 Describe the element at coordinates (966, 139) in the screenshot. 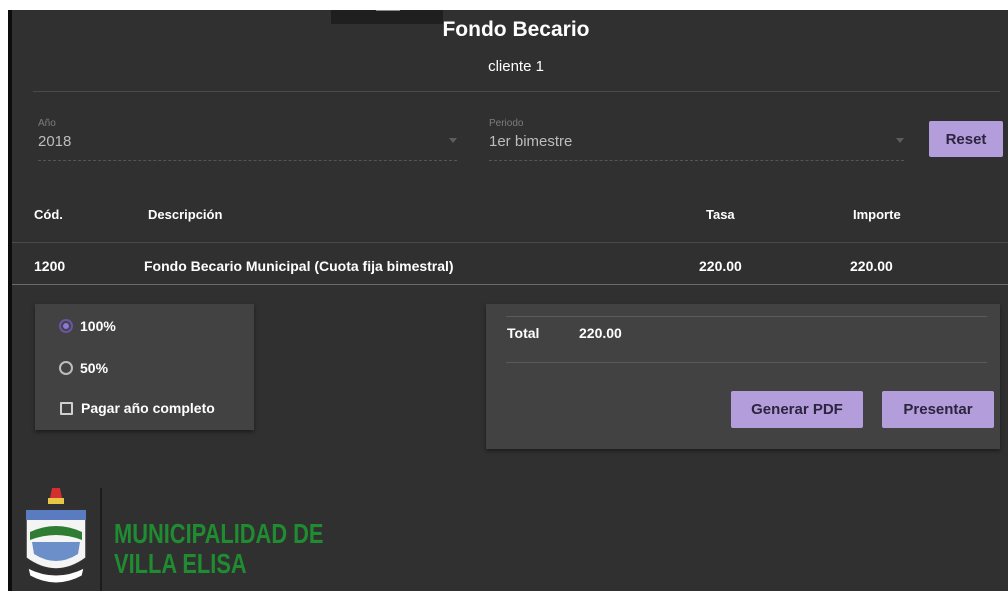

I see `reset-button: Reset` at that location.